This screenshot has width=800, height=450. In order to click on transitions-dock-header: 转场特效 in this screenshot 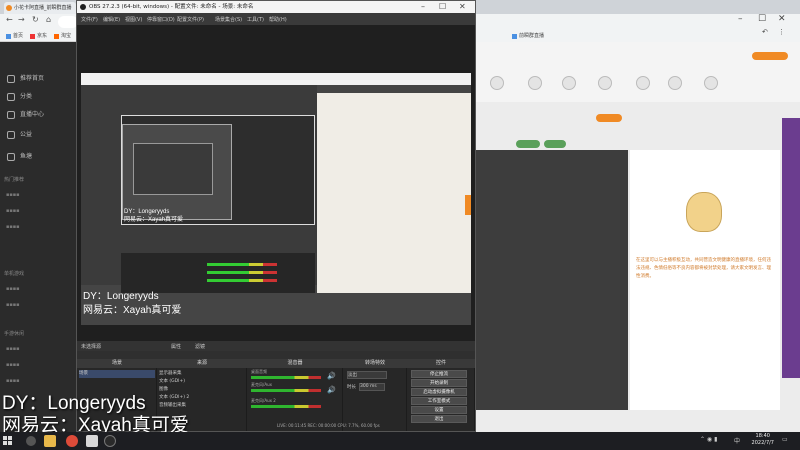, I will do `click(375, 363)`.